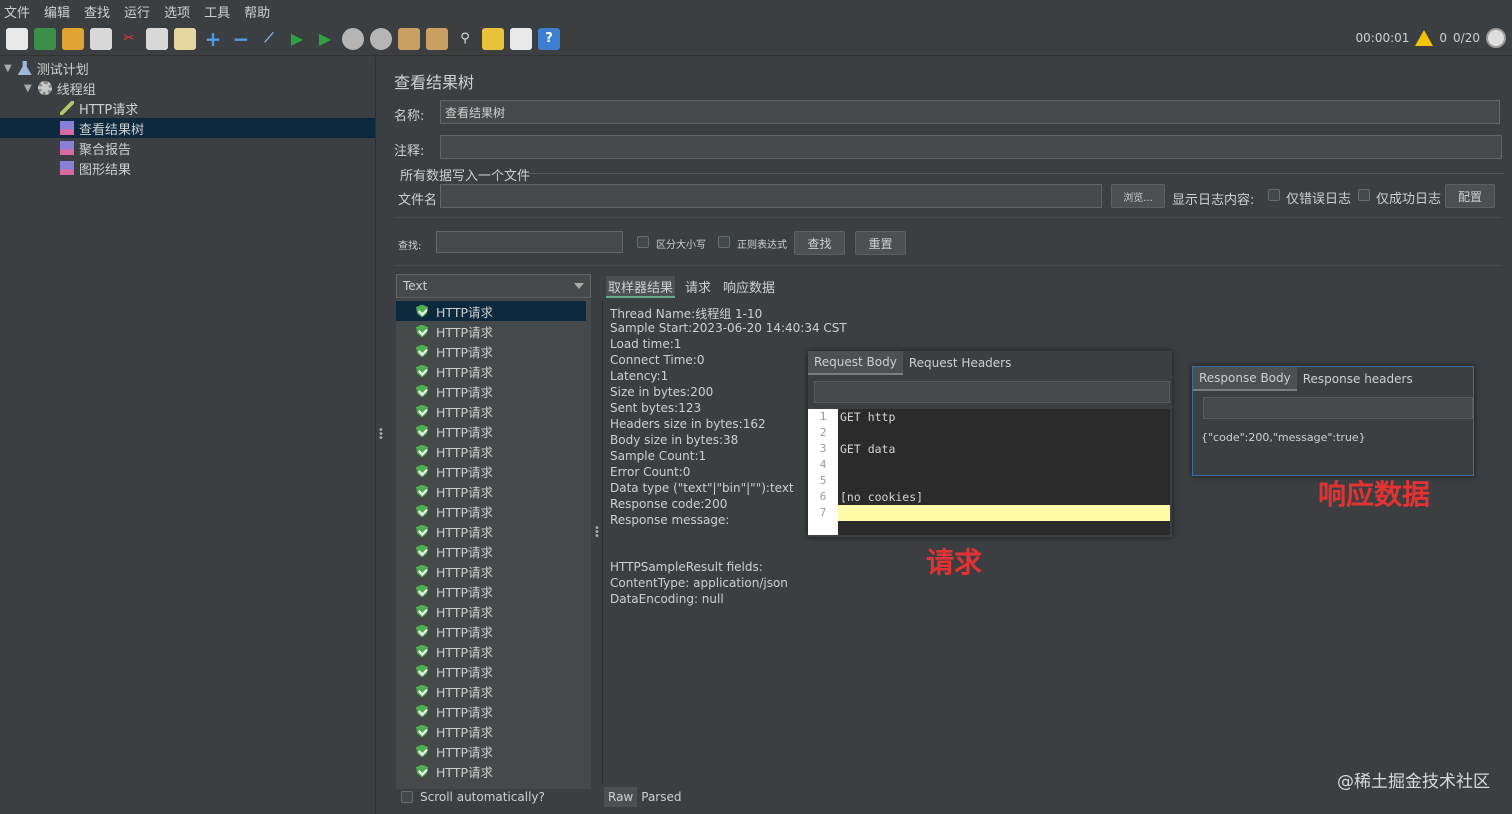 This screenshot has width=1512, height=814. I want to click on shutdown-icon, so click(381, 38).